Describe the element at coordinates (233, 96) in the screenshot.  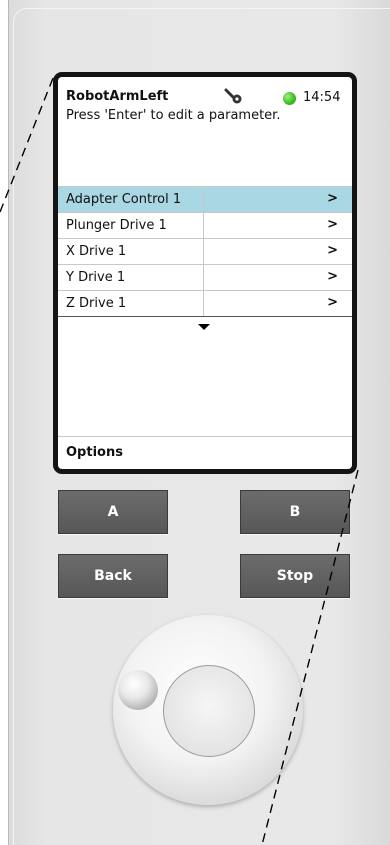
I see `wrench-icon` at that location.